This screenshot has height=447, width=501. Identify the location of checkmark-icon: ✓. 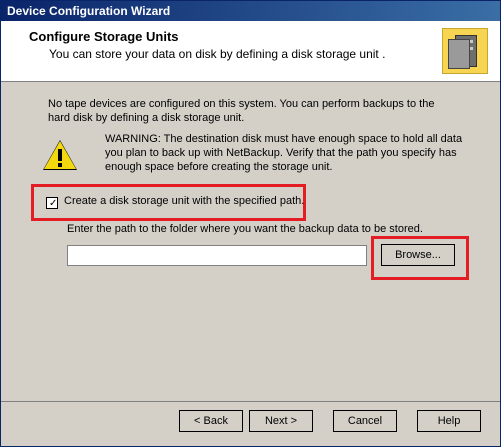
(53, 203).